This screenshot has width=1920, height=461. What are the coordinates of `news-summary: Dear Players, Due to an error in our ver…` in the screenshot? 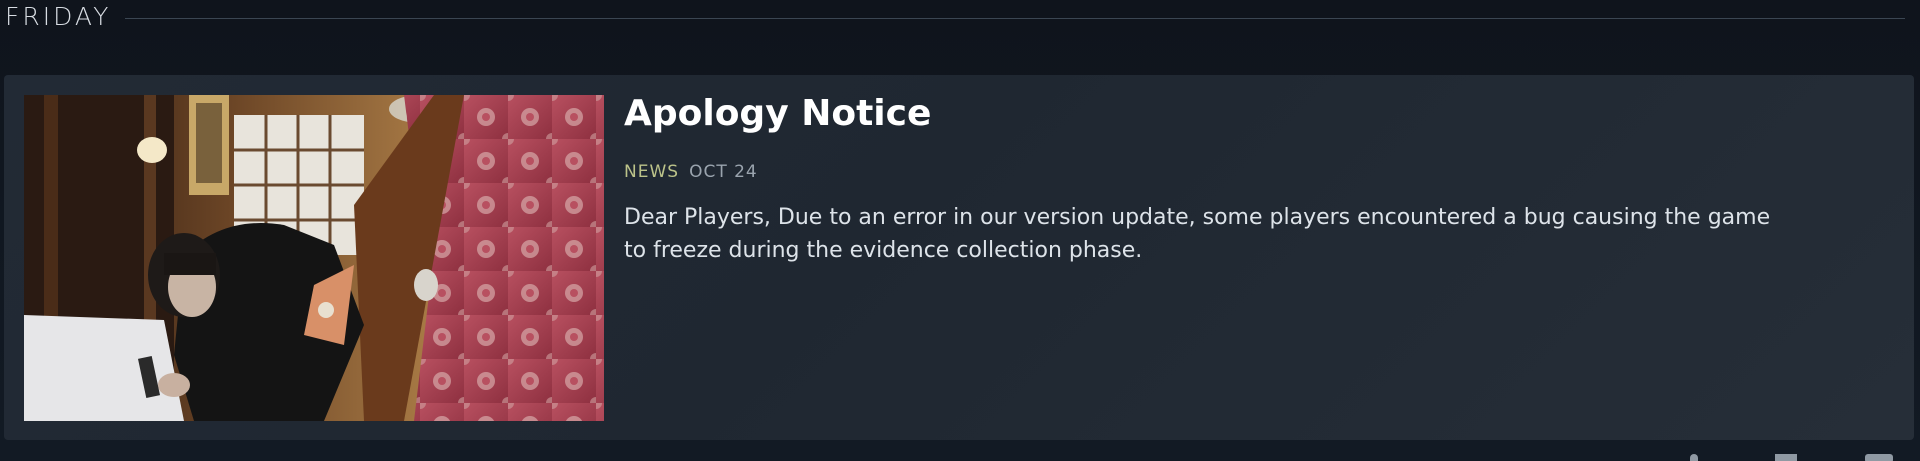 It's located at (1197, 234).